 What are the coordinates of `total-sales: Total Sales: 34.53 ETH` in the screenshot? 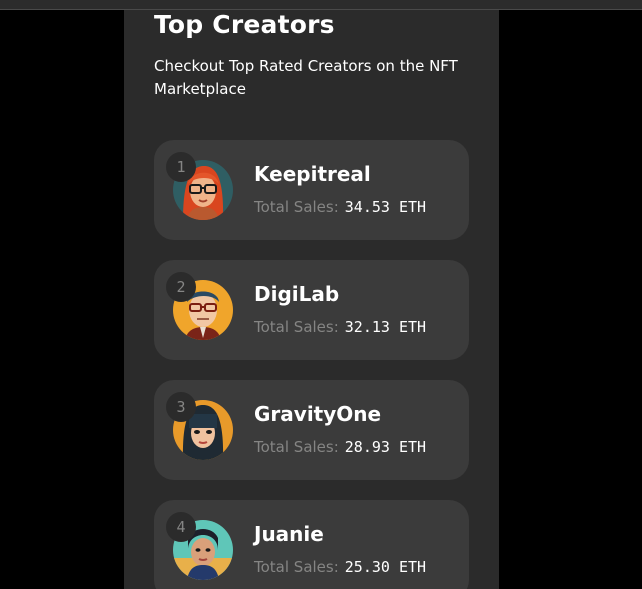 It's located at (340, 207).